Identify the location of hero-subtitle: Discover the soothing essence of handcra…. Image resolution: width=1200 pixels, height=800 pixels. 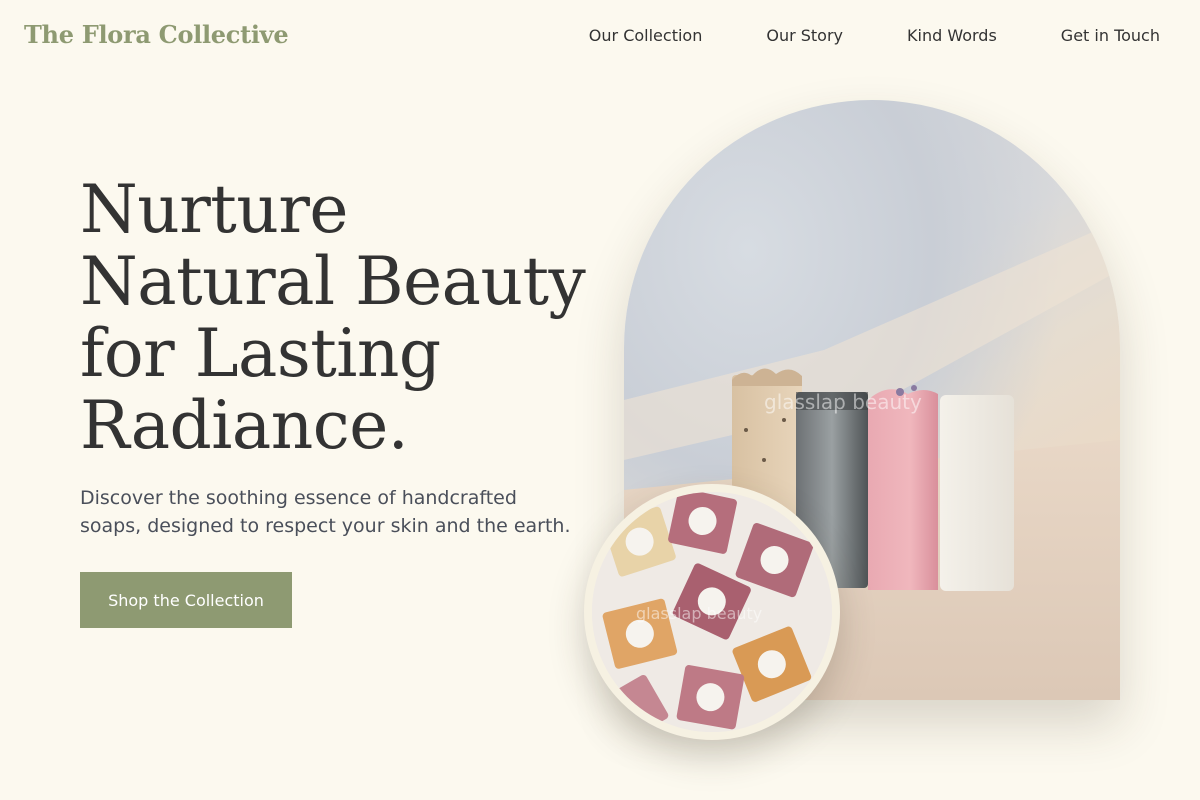
(325, 512).